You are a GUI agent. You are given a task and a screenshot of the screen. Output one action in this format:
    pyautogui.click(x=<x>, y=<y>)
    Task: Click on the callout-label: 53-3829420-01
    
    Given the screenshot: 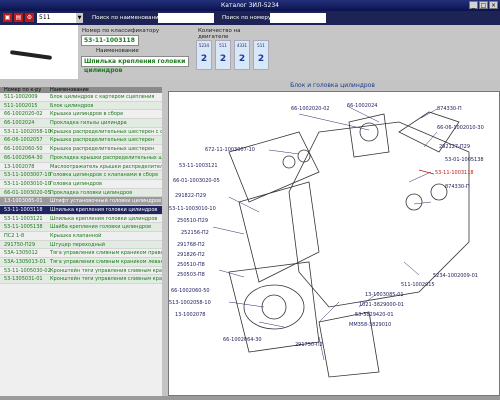 What is the action you would take?
    pyautogui.click(x=374, y=315)
    